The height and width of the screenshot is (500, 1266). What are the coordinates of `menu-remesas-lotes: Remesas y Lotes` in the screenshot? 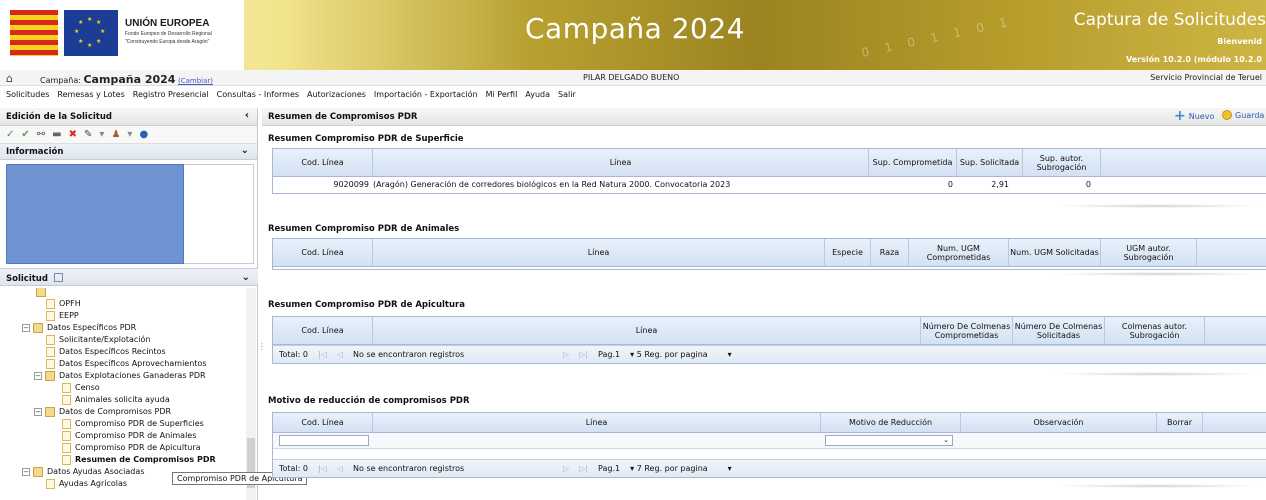 It's located at (90, 96).